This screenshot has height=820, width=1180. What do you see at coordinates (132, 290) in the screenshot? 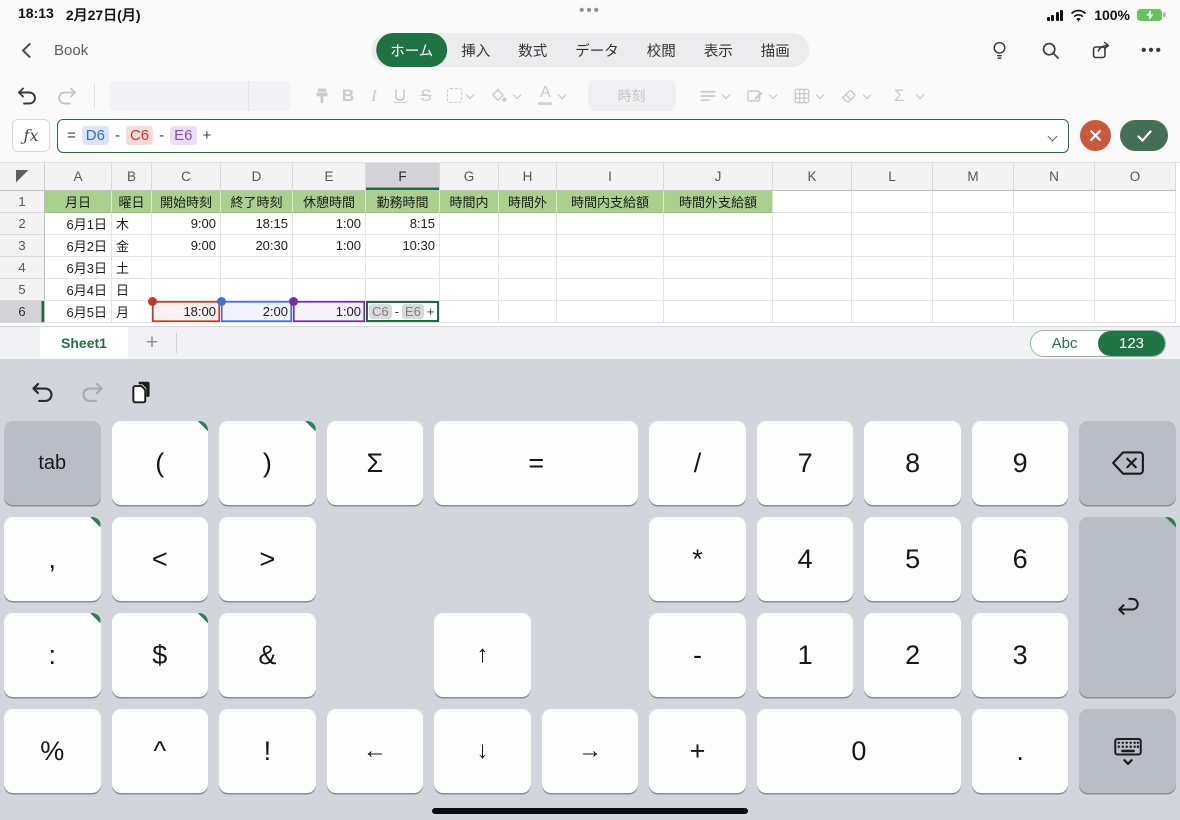
I see `cell-B5: 日` at bounding box center [132, 290].